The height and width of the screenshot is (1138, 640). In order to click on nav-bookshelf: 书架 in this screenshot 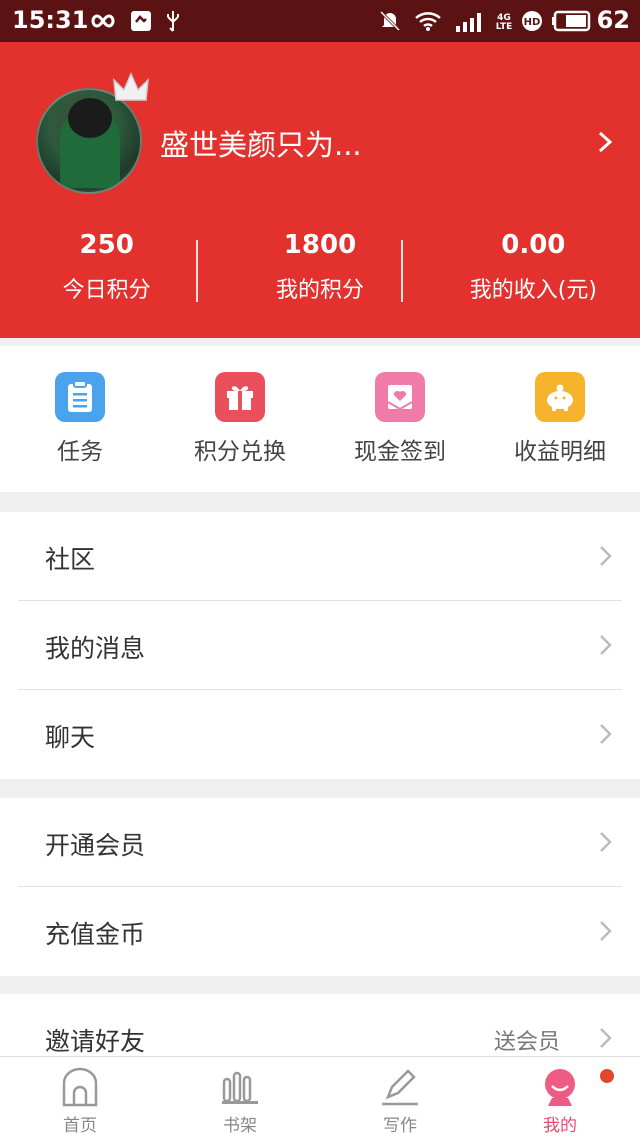, I will do `click(240, 1097)`.